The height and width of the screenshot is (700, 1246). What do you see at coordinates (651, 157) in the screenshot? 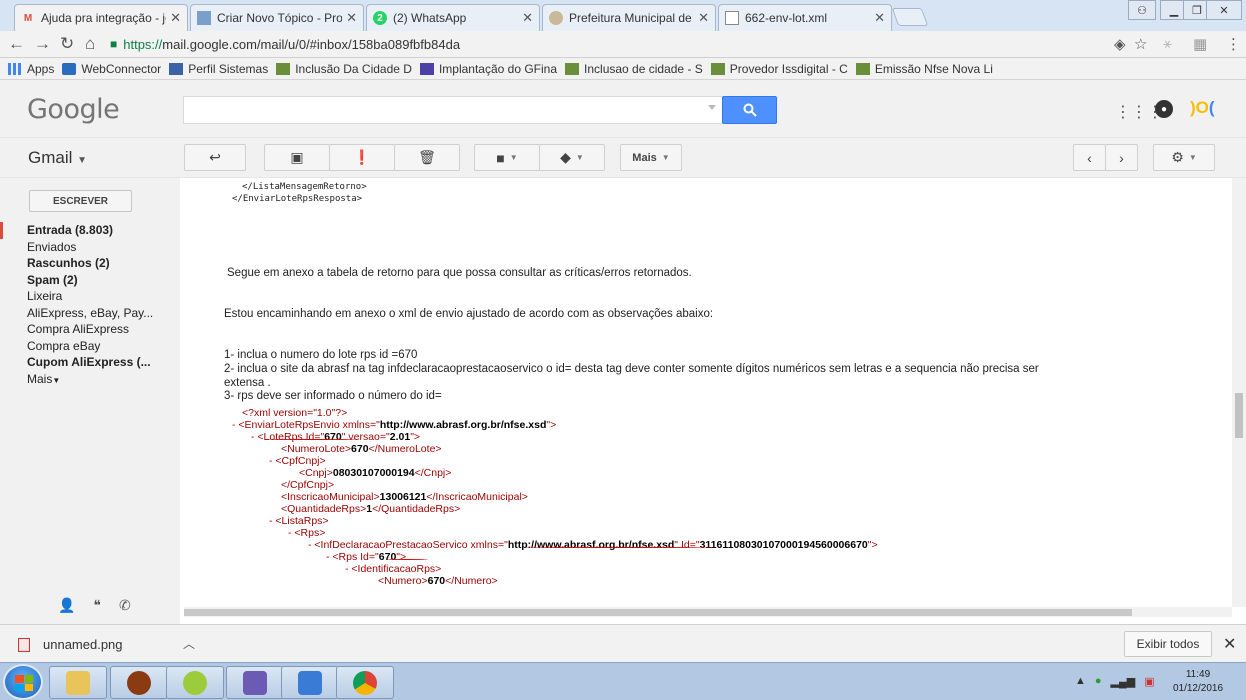
I see `more-button: Mais ▼` at bounding box center [651, 157].